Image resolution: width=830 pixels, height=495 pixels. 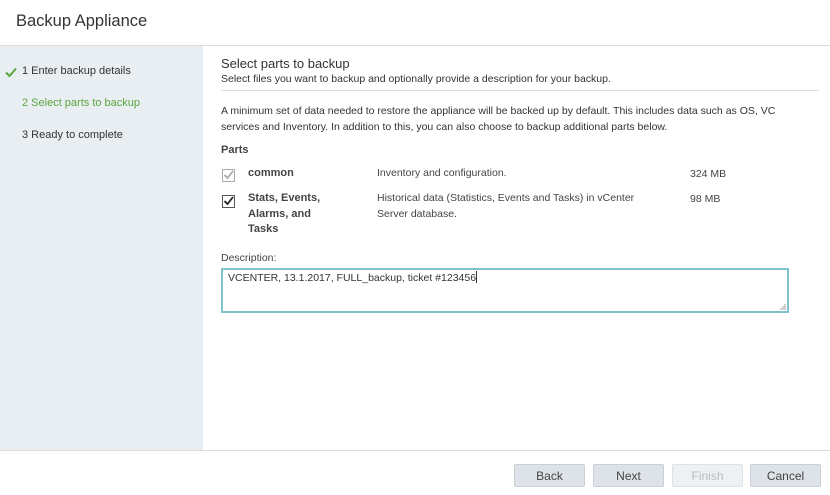 What do you see at coordinates (707, 475) in the screenshot?
I see `finish-button: Finish` at bounding box center [707, 475].